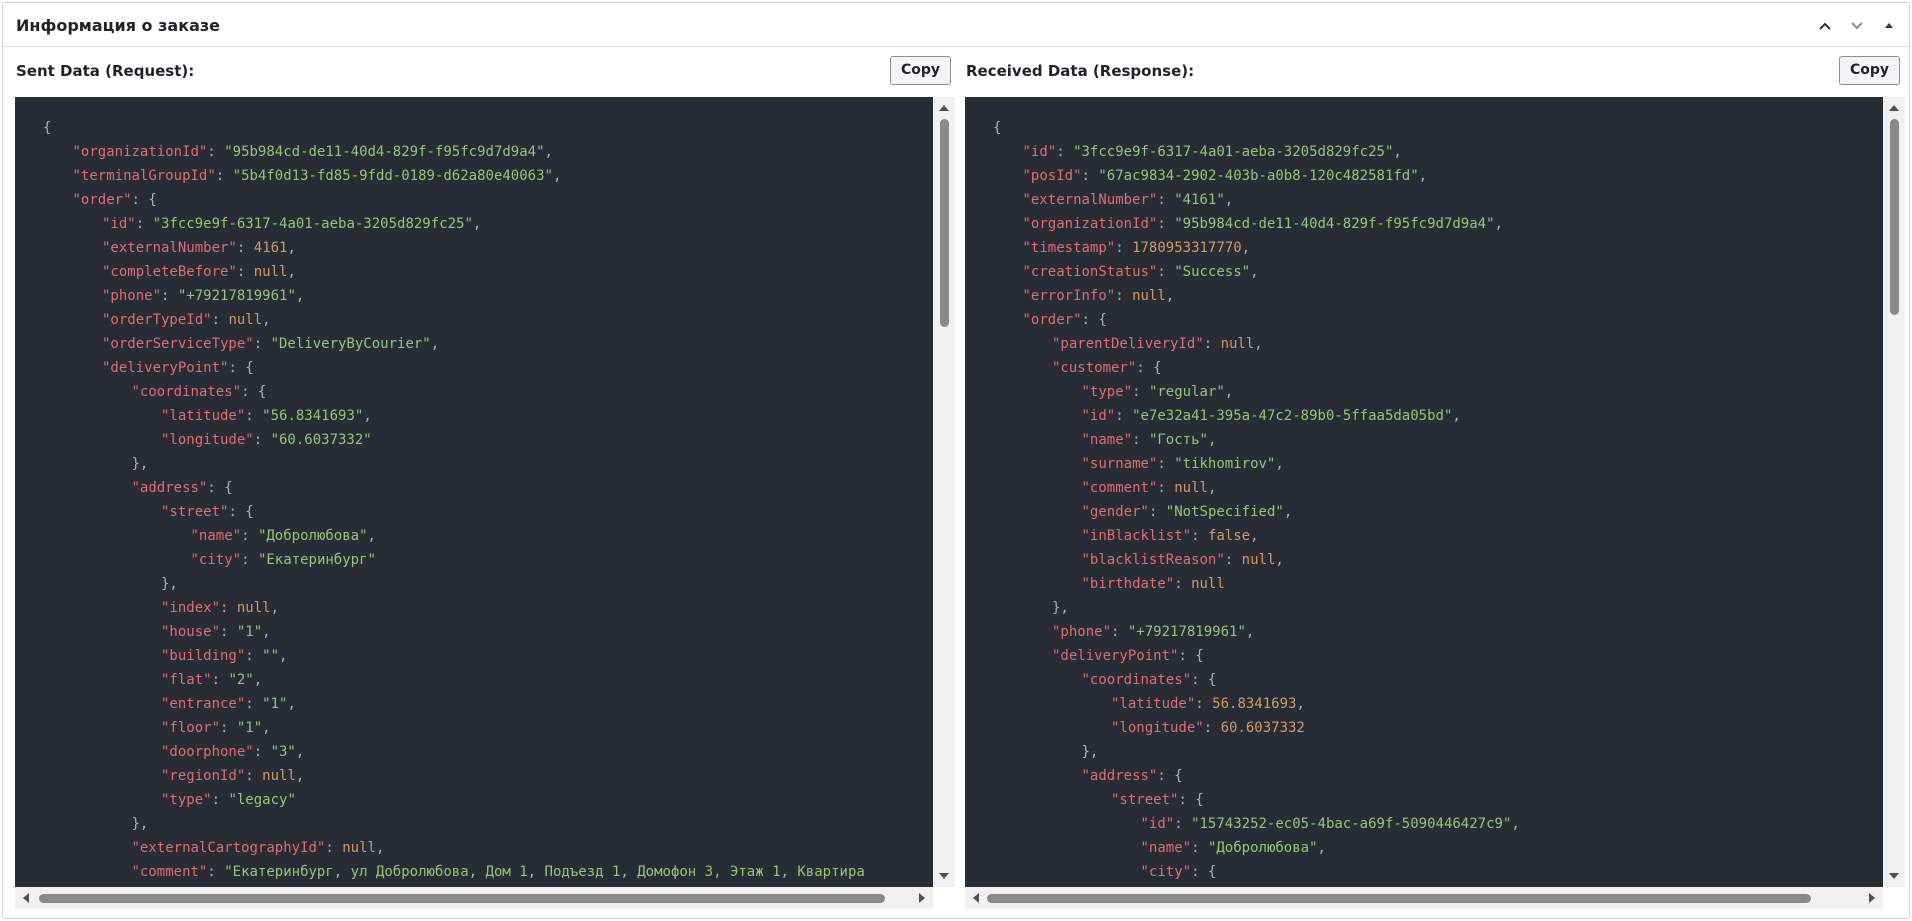 This screenshot has height=921, width=1912. I want to click on code-token: "60.6037332", so click(321, 440).